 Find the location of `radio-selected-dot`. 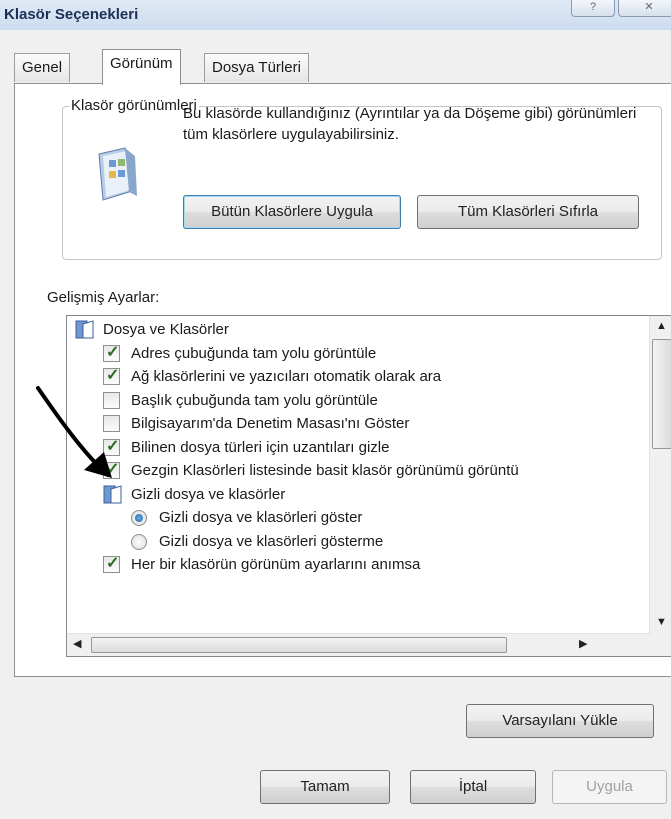

radio-selected-dot is located at coordinates (139, 518).